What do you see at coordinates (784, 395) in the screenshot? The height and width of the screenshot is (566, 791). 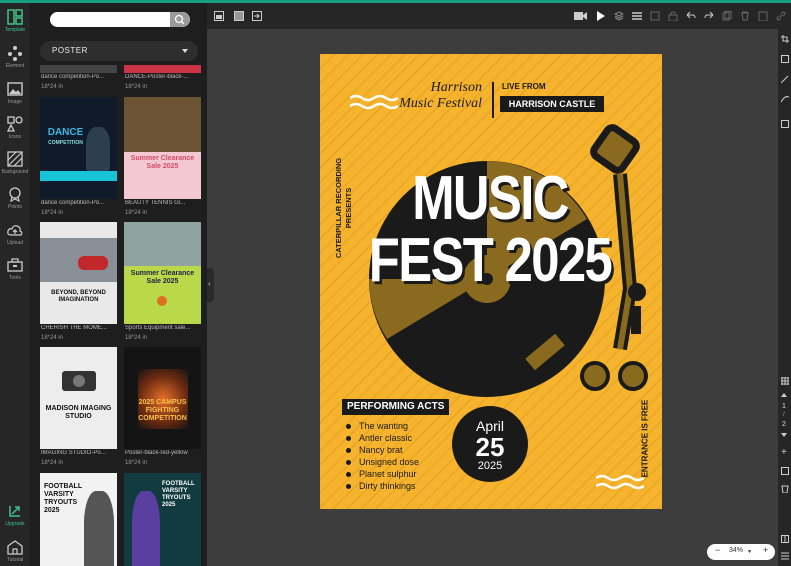 I see `page-up-icon` at bounding box center [784, 395].